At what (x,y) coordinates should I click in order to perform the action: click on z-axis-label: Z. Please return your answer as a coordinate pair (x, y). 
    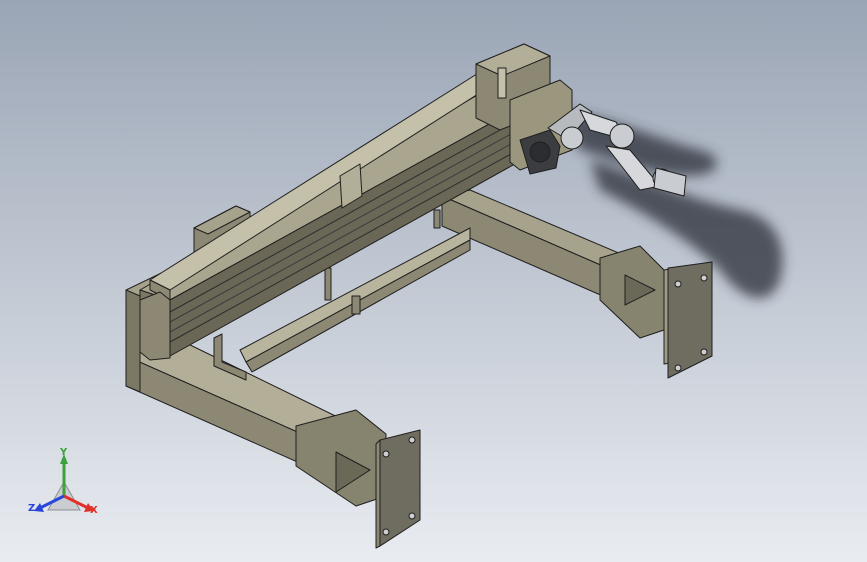
    Looking at the image, I should click on (32, 508).